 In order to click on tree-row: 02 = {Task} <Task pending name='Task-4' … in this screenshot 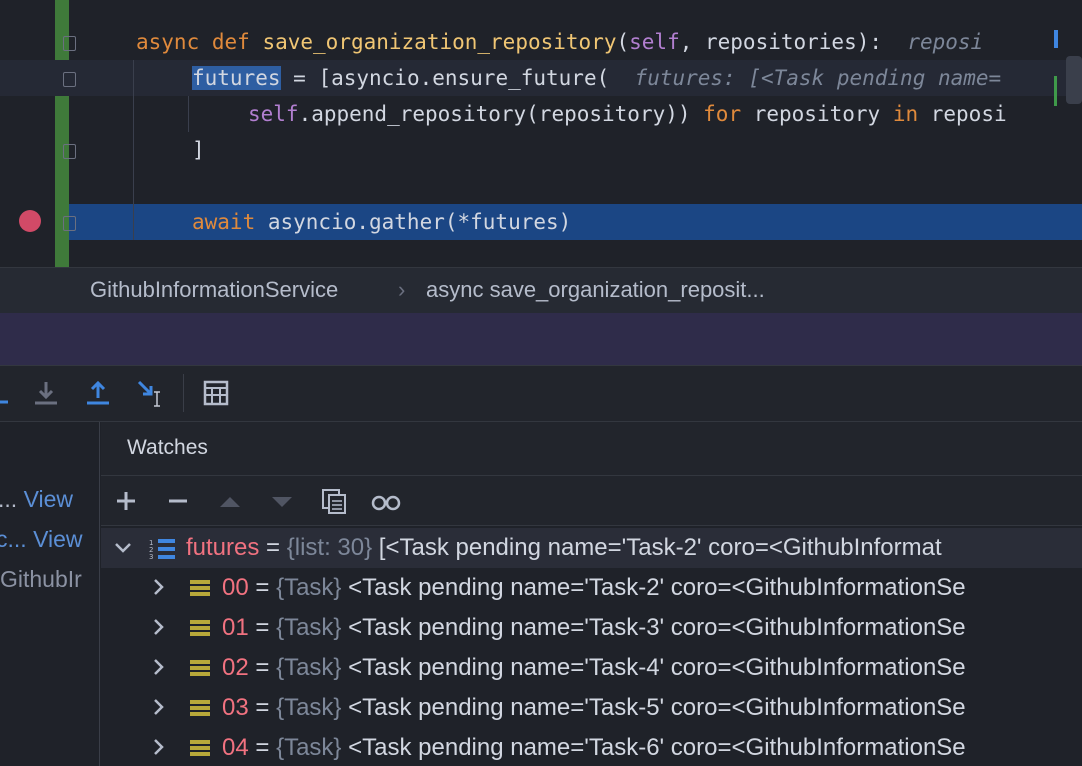, I will do `click(591, 668)`.